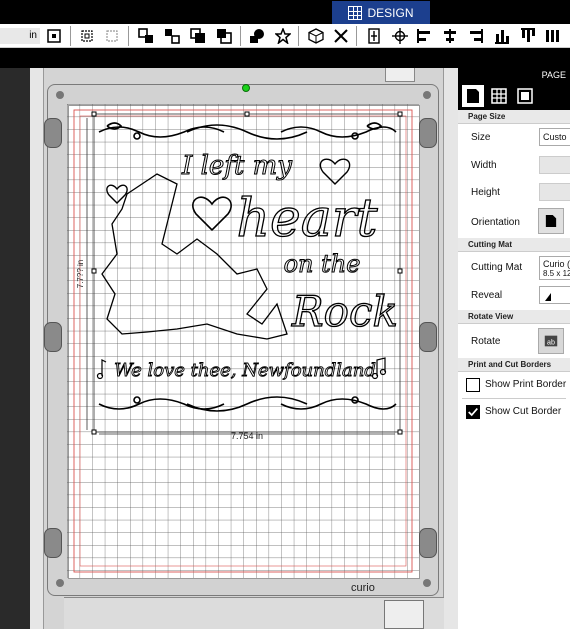  Describe the element at coordinates (344, 311) in the screenshot. I see `design-line-4: Rock` at that location.